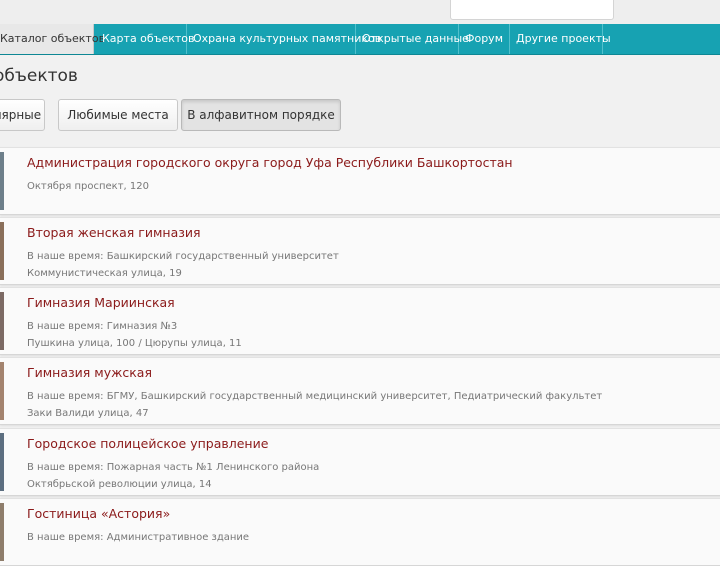 This screenshot has width=720, height=566. What do you see at coordinates (138, 537) in the screenshot?
I see `object-current-use: В наше время: Административное здание` at bounding box center [138, 537].